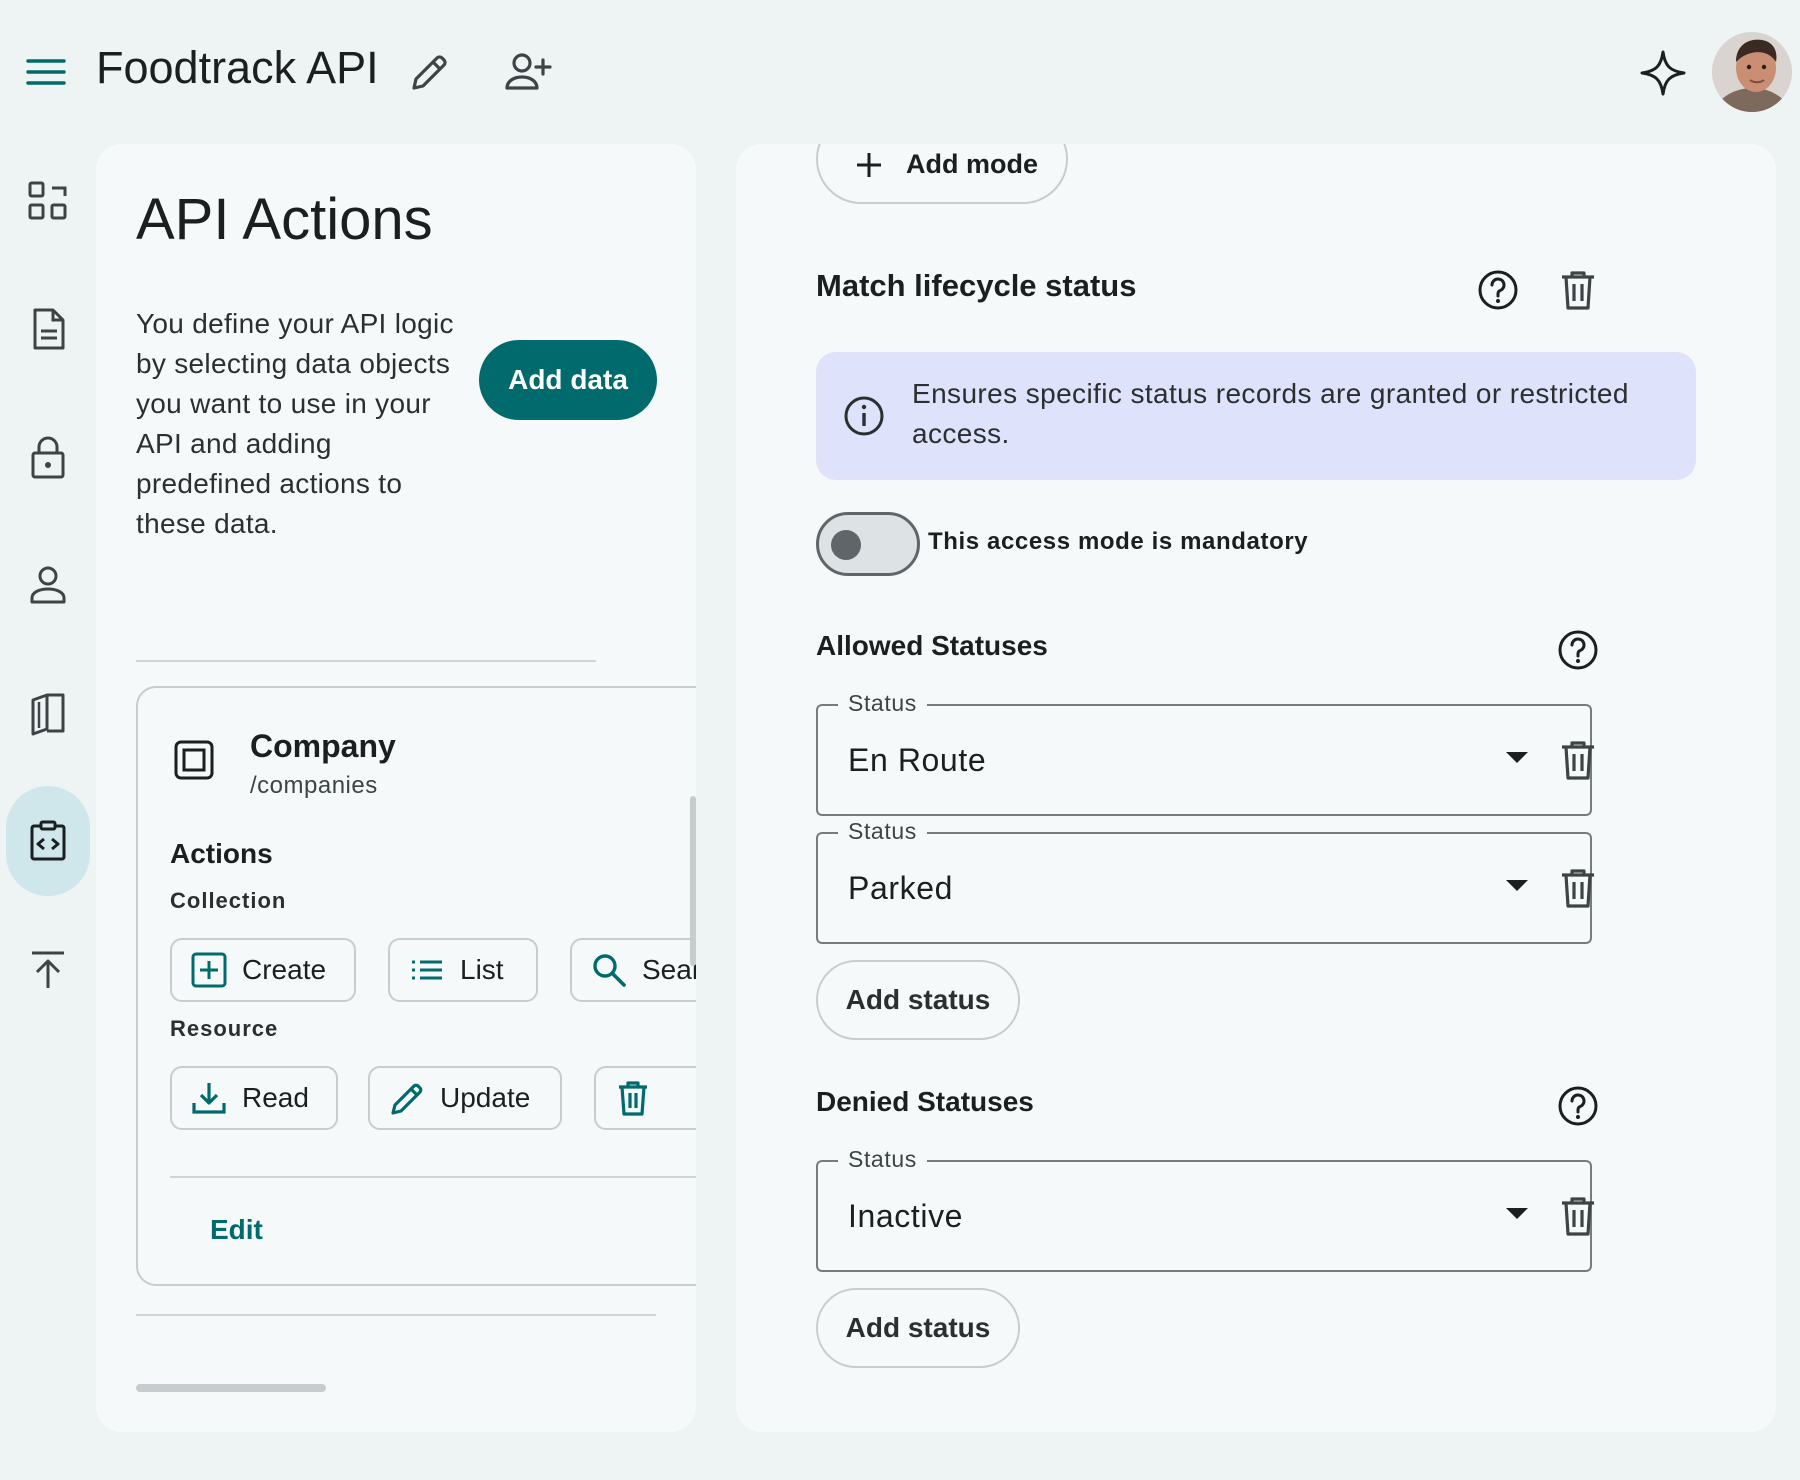 The image size is (1800, 1480). Describe the element at coordinates (1752, 72) in the screenshot. I see `user-avatar` at that location.